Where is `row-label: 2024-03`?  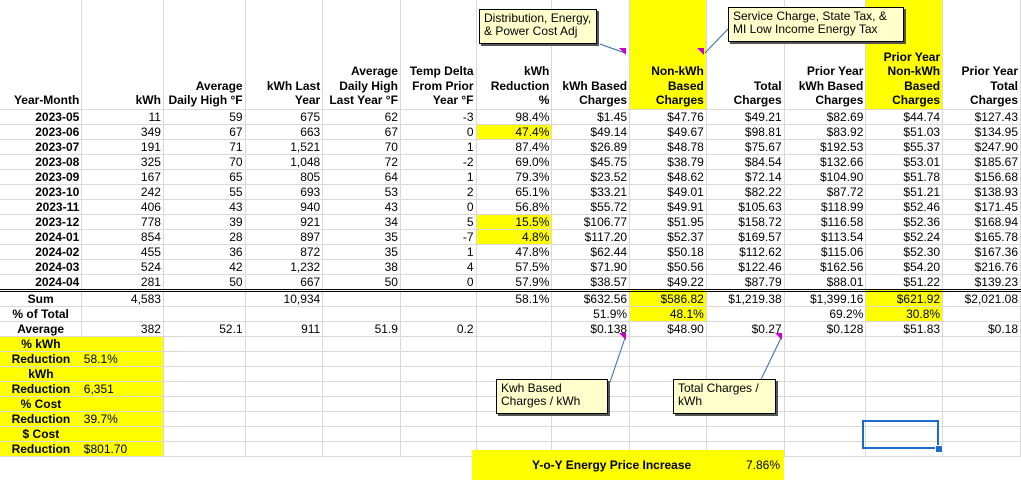 row-label: 2024-03 is located at coordinates (41, 267).